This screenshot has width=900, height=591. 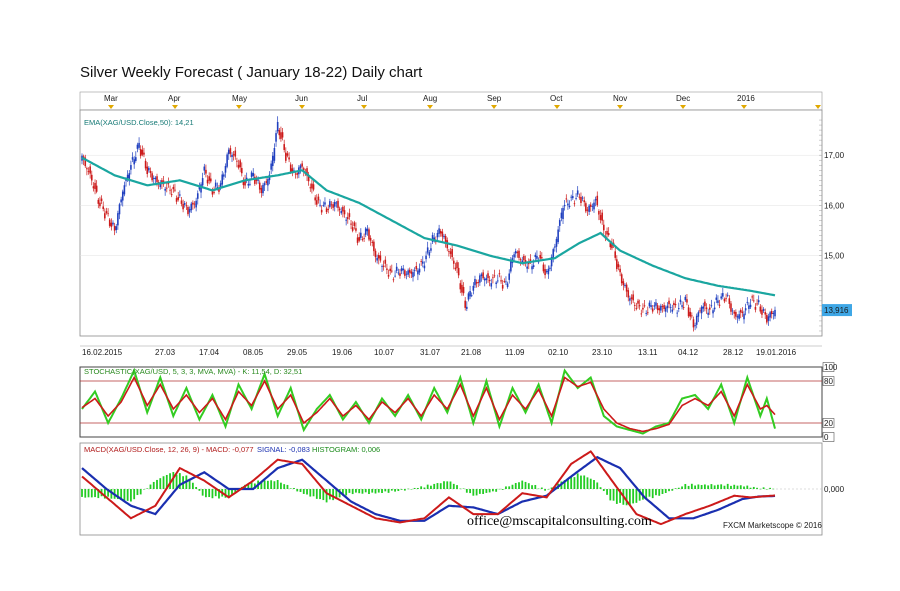 I want to click on price-tick-label: 17,00, so click(x=834, y=155).